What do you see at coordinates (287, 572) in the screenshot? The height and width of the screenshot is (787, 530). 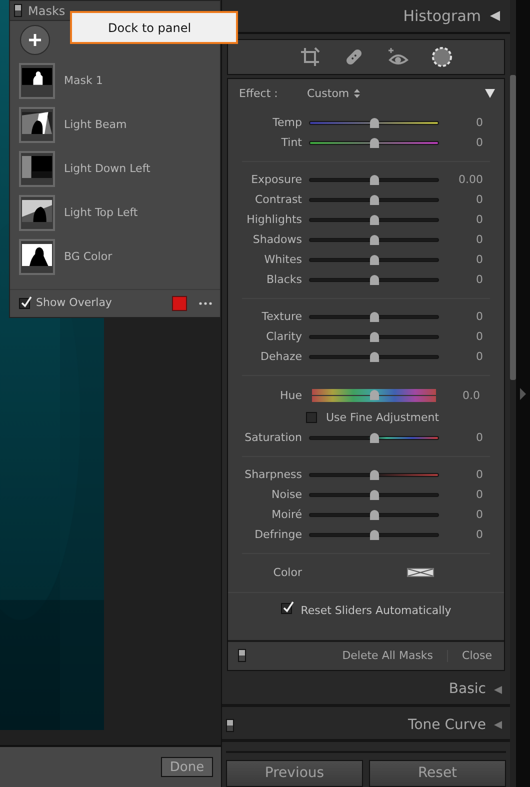 I see `color-label: Color` at bounding box center [287, 572].